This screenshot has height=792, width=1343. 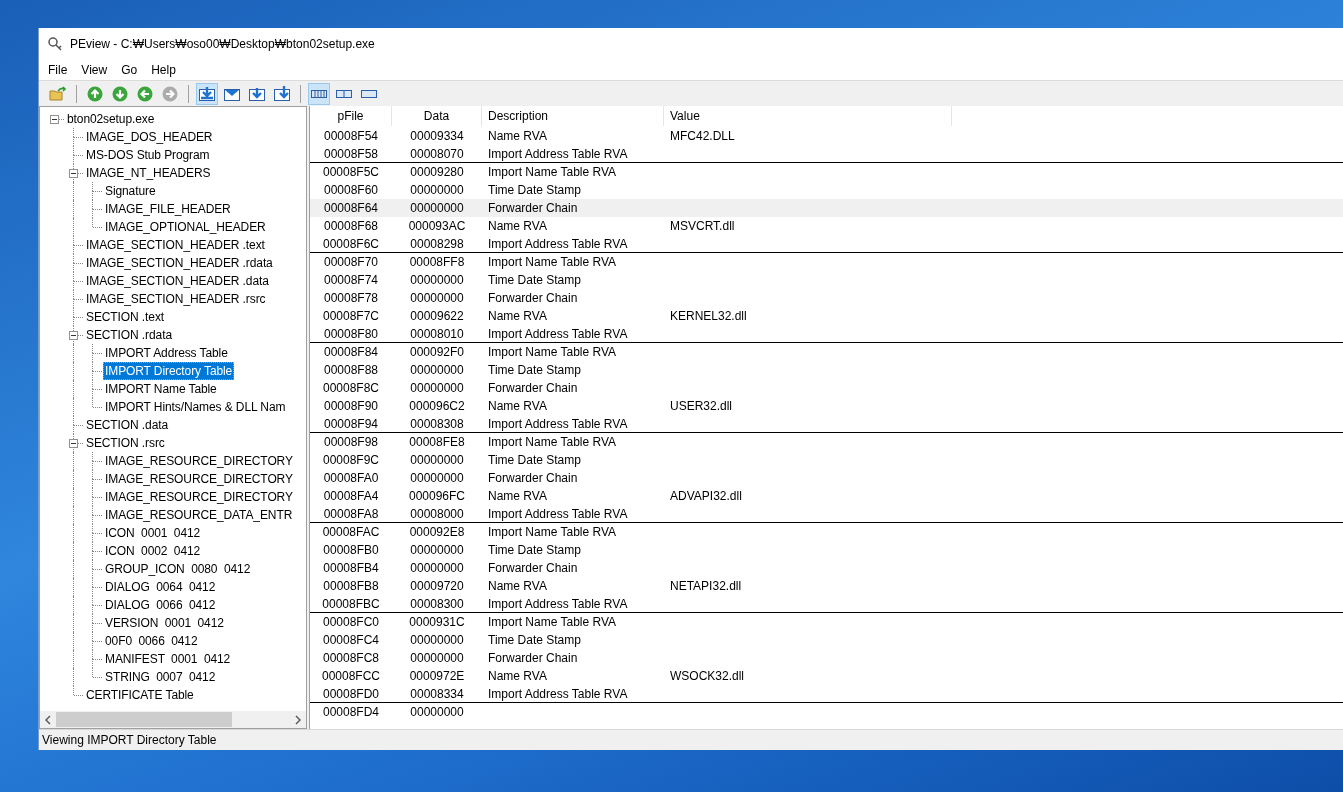 I want to click on tree-item: IMPORT Address Table, so click(x=166, y=353).